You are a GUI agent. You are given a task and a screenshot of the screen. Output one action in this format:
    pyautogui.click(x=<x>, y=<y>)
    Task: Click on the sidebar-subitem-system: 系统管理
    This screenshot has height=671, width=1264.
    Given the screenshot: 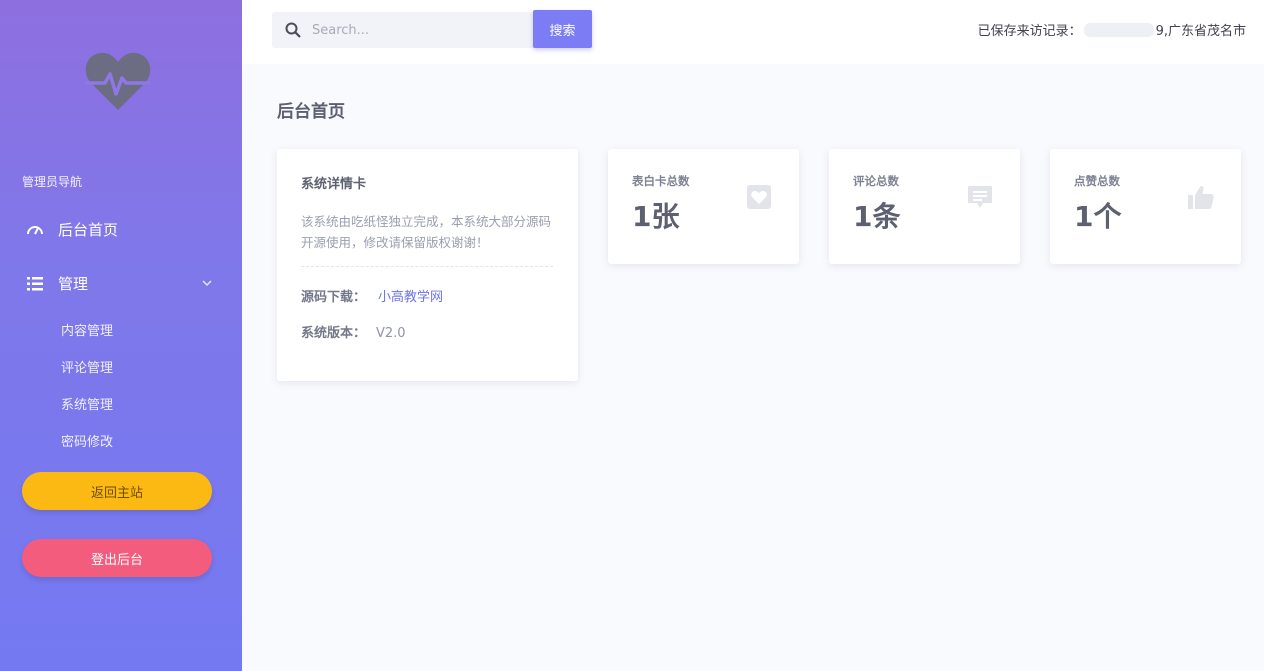 What is the action you would take?
    pyautogui.click(x=87, y=403)
    